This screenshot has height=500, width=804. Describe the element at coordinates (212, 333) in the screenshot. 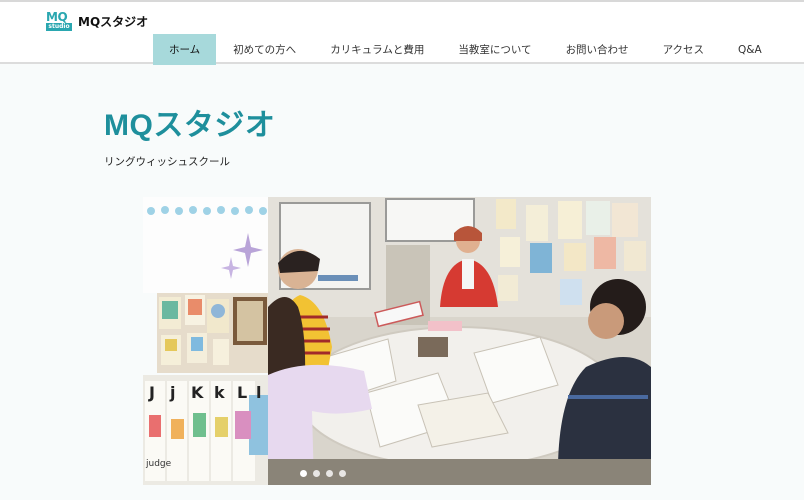

I see `posters-image` at that location.